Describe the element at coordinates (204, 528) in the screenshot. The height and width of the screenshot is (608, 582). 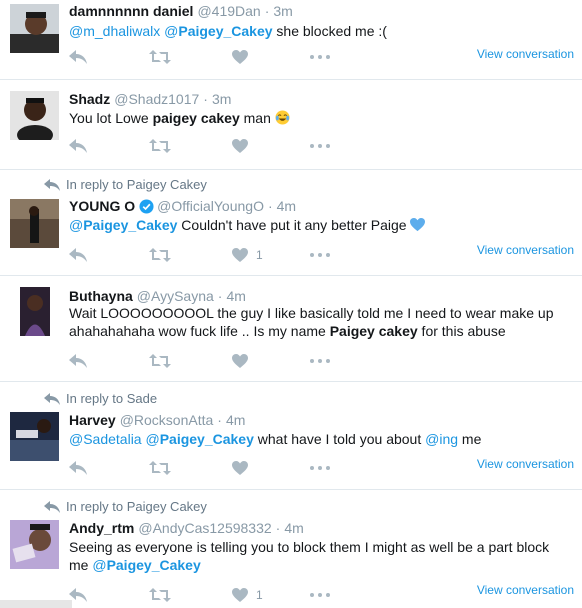
I see `author-handle: @AndyCas12598332` at that location.